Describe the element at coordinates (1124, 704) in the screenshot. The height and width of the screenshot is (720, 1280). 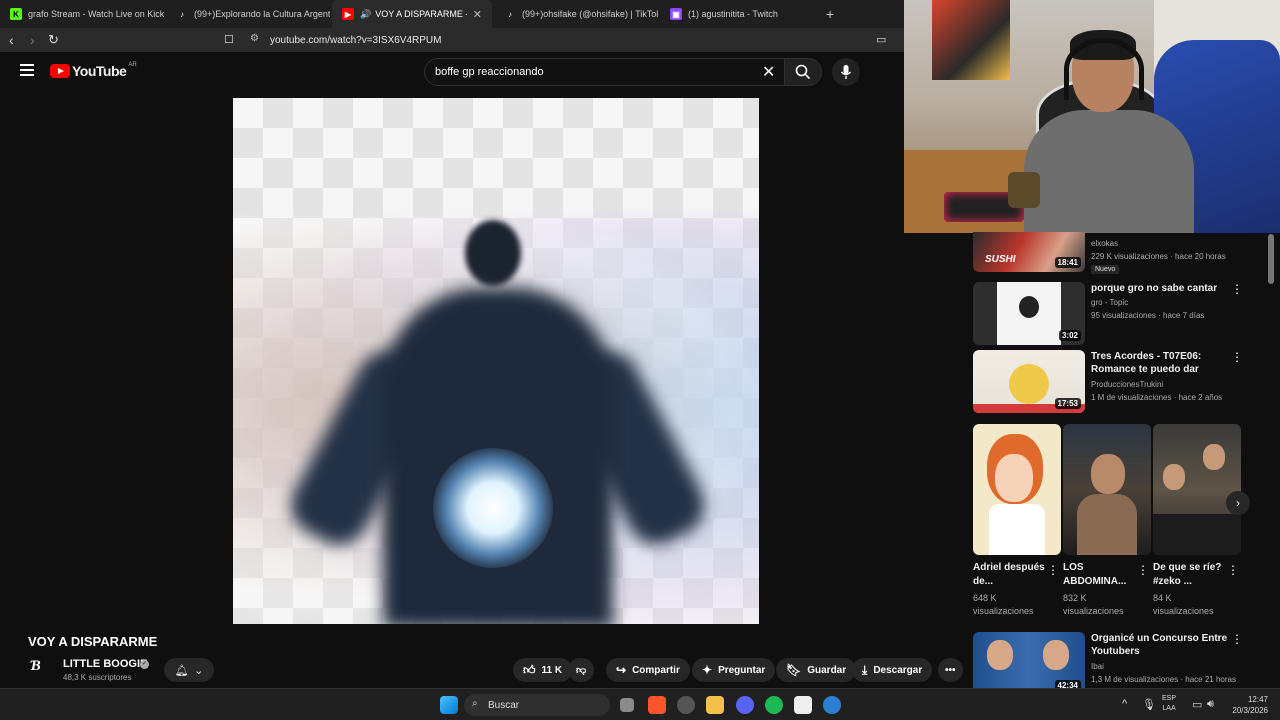
I see `chevron-up-icon: ^` at that location.